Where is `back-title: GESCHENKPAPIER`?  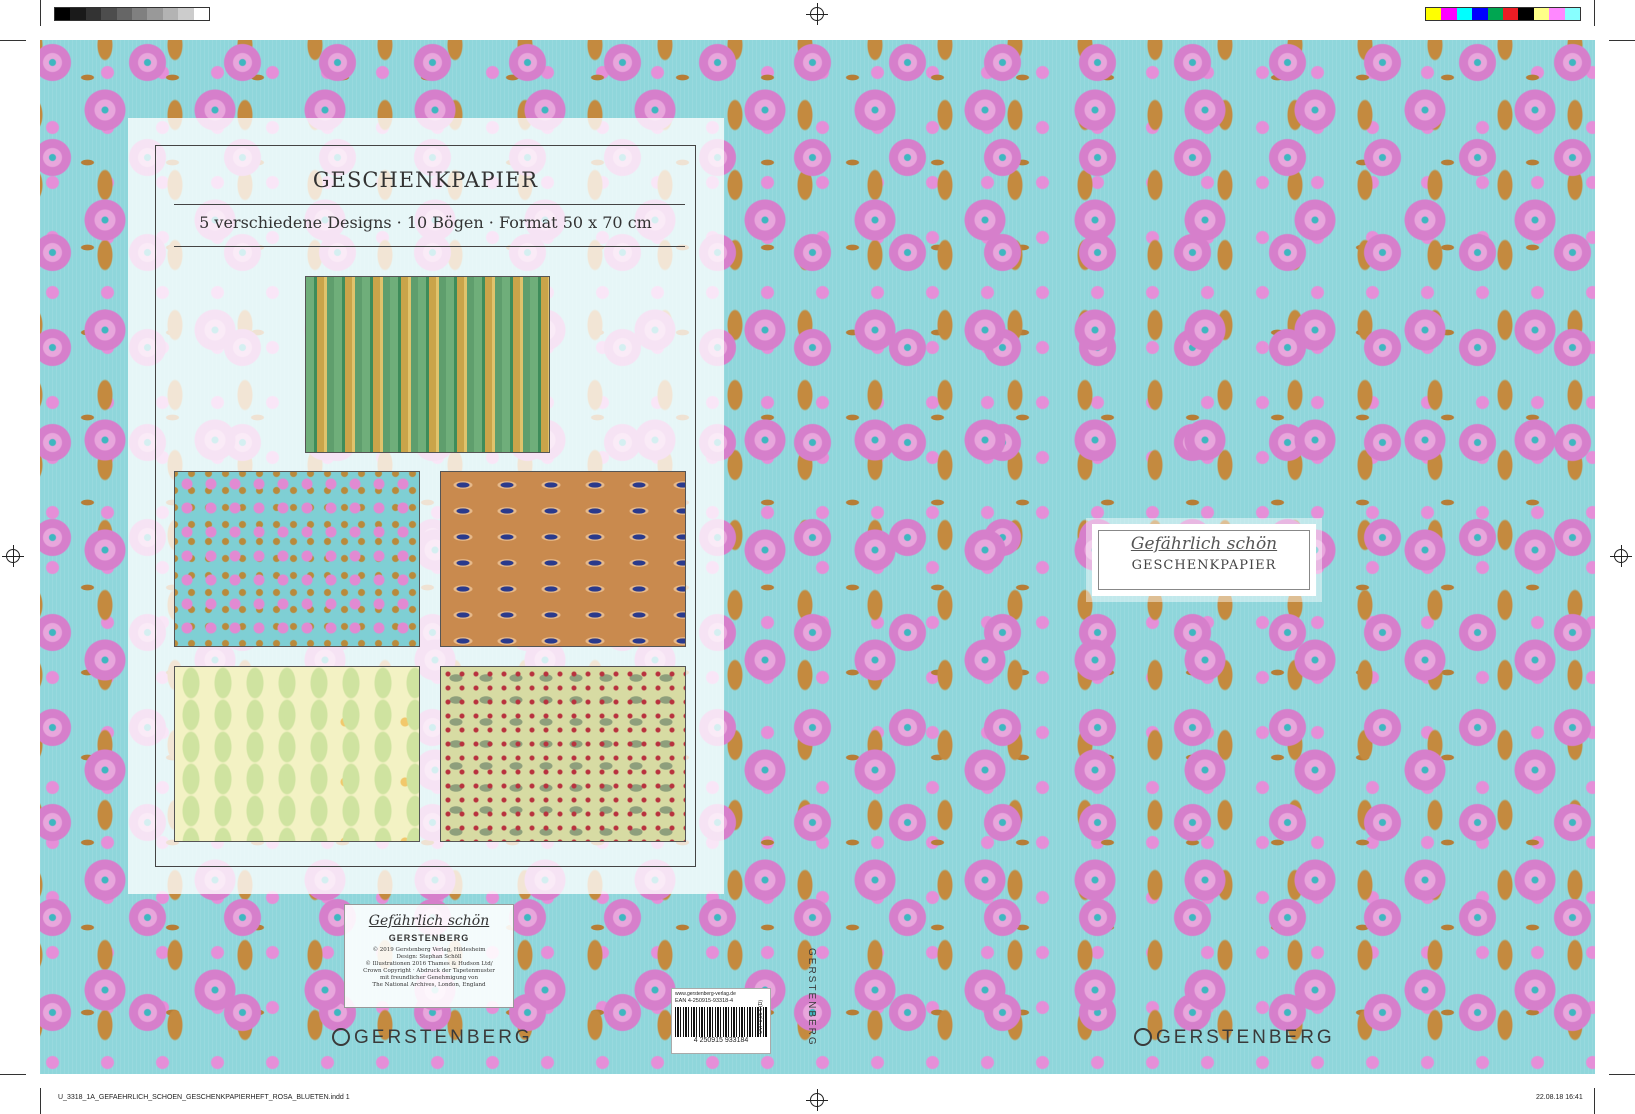
back-title: GESCHENKPAPIER is located at coordinates (425, 180).